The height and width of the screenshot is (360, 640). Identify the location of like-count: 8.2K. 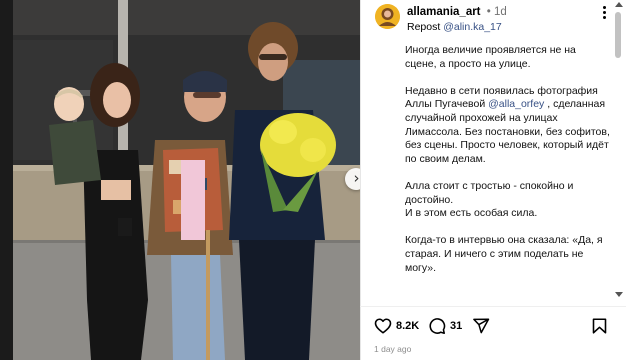
(408, 326).